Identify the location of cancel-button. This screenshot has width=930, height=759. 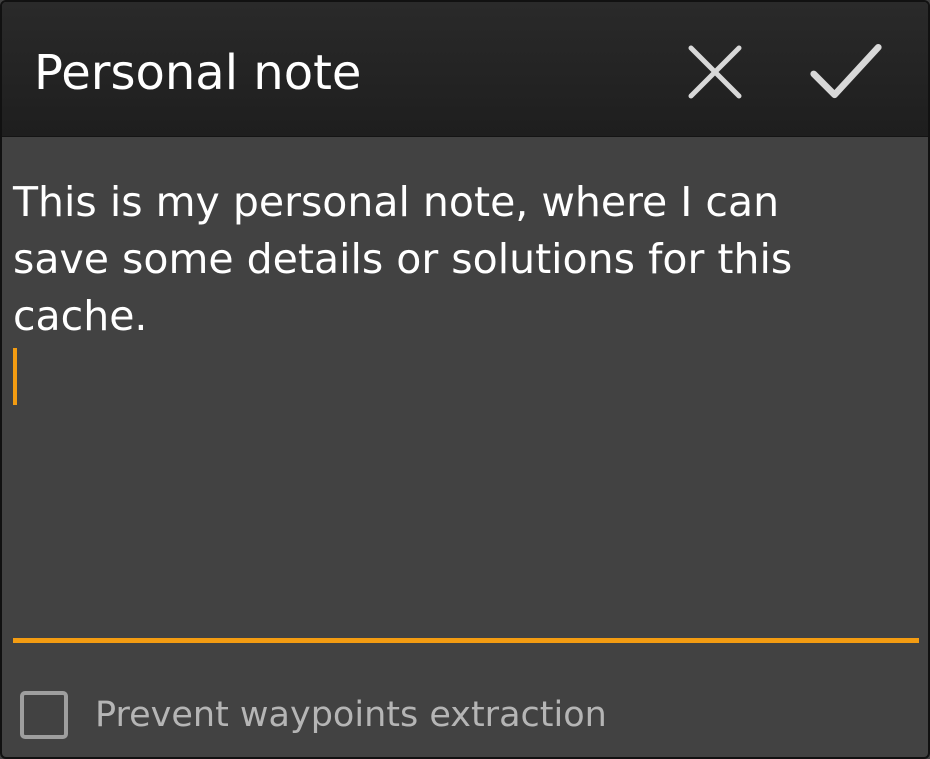
(715, 72).